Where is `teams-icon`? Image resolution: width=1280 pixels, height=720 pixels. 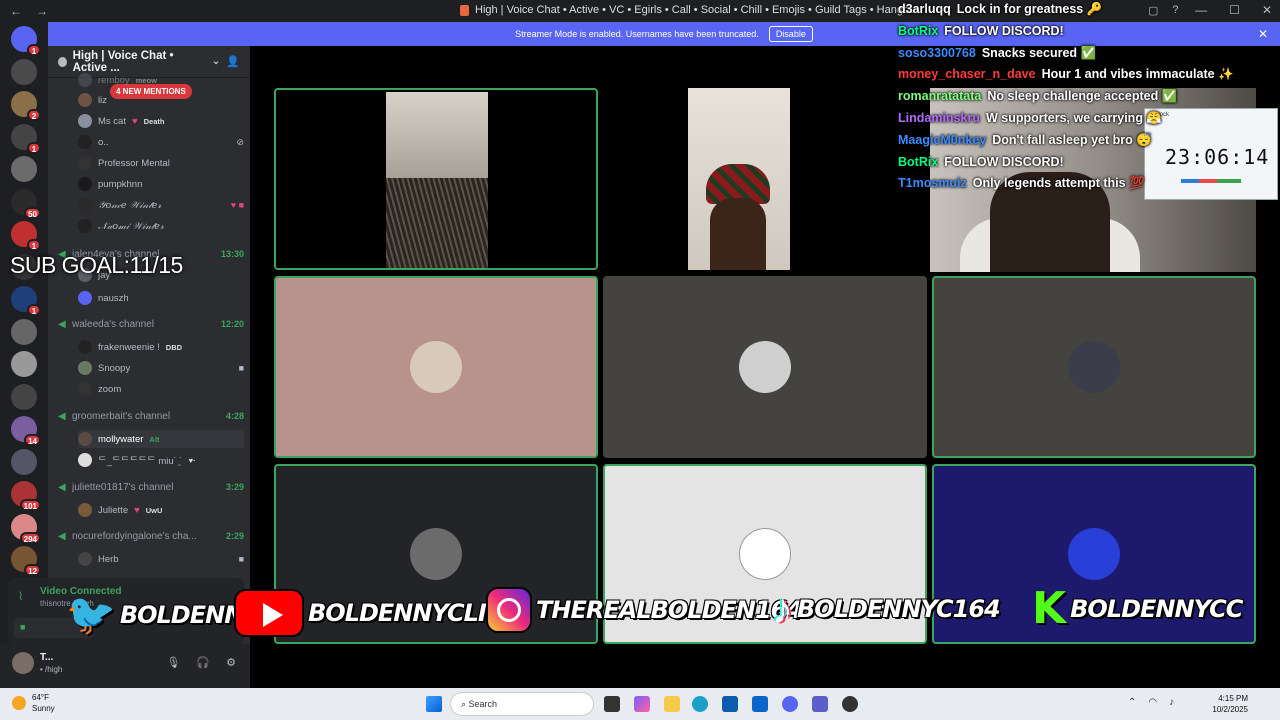
teams-icon is located at coordinates (820, 704).